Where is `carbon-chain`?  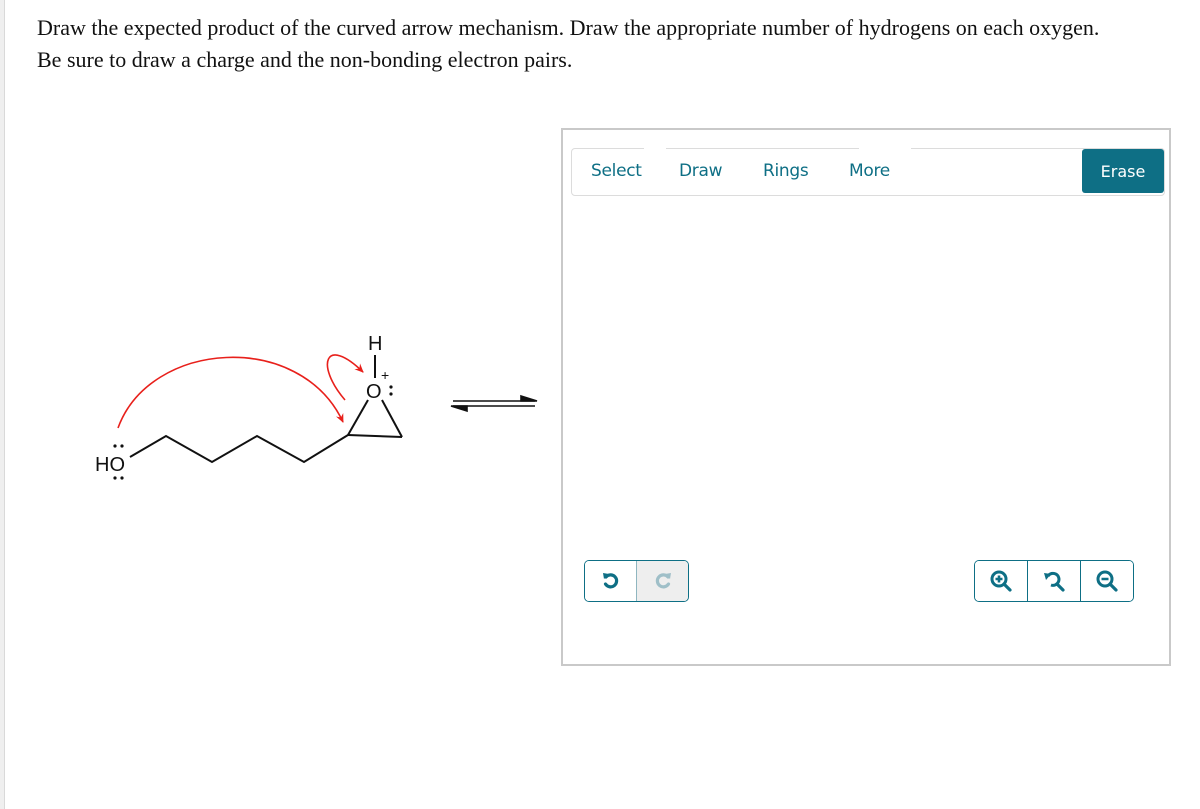
carbon-chain is located at coordinates (239, 449).